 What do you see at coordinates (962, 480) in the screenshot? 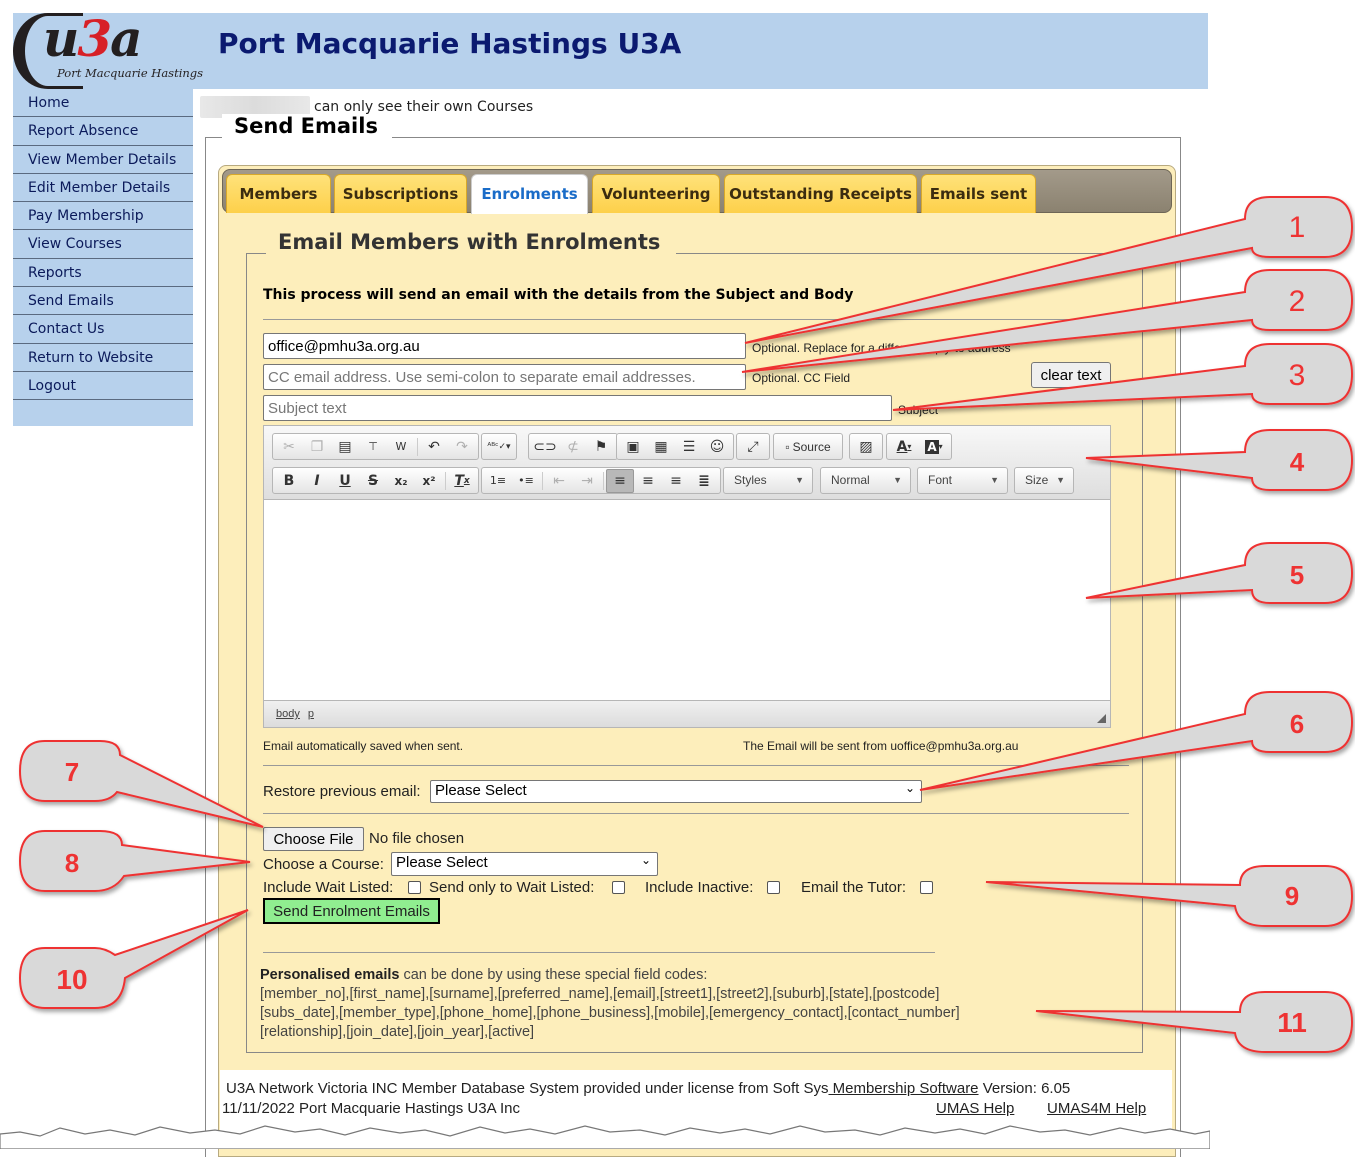
I see `font-dropdown: Font ▼` at bounding box center [962, 480].